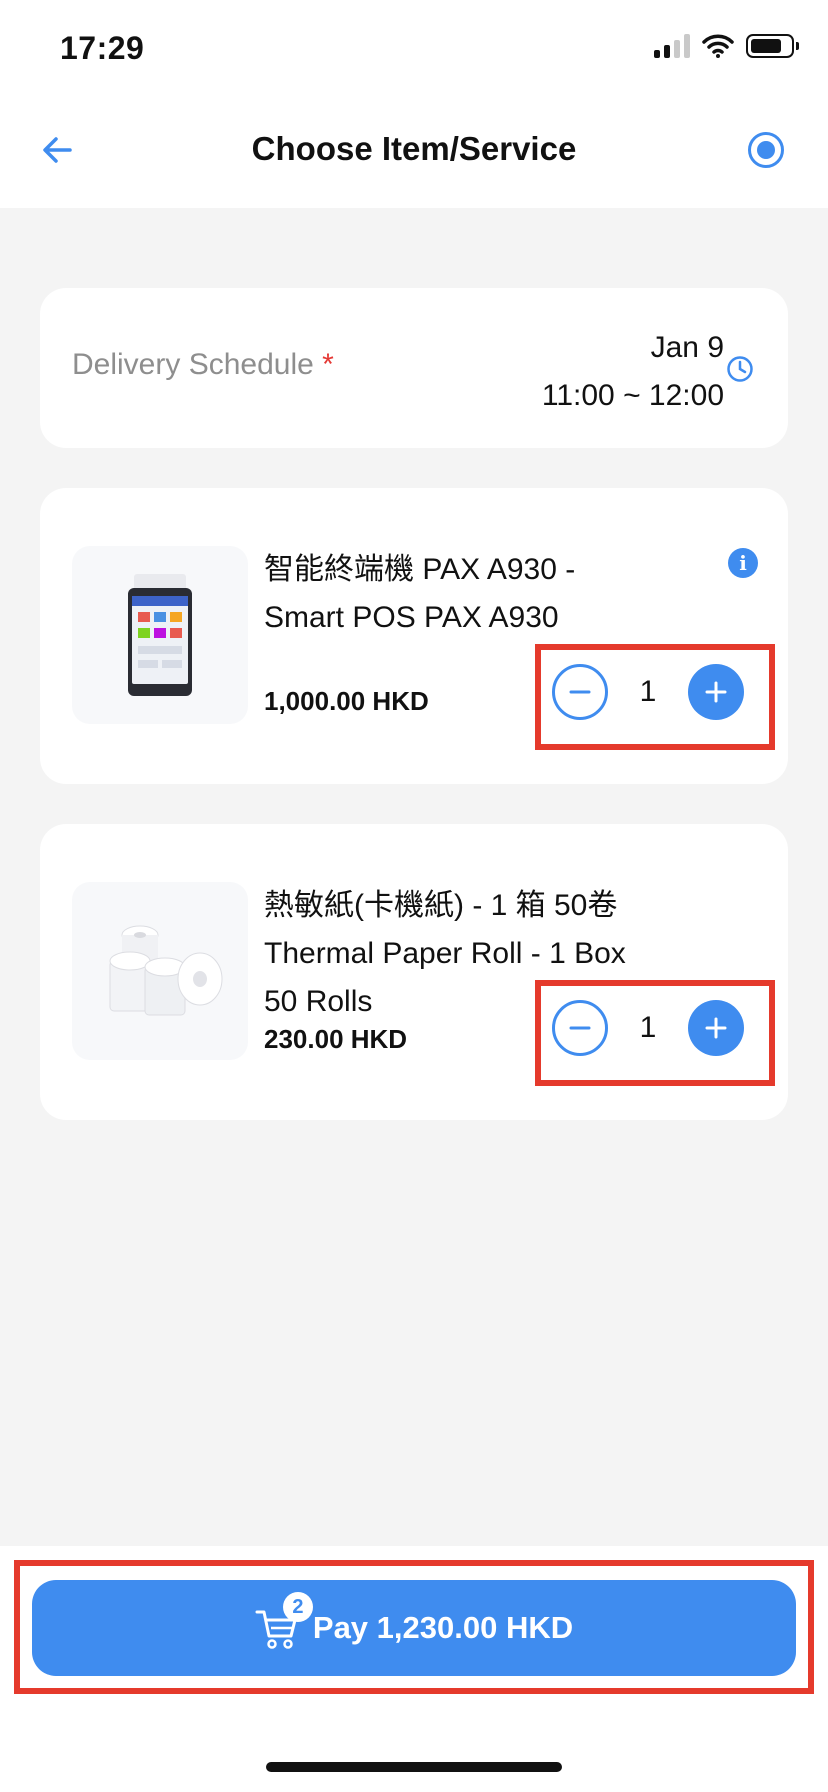 This screenshot has width=828, height=1792. What do you see at coordinates (443, 1627) in the screenshot?
I see `pay-button-label: Pay 1,230.00 HKD` at bounding box center [443, 1627].